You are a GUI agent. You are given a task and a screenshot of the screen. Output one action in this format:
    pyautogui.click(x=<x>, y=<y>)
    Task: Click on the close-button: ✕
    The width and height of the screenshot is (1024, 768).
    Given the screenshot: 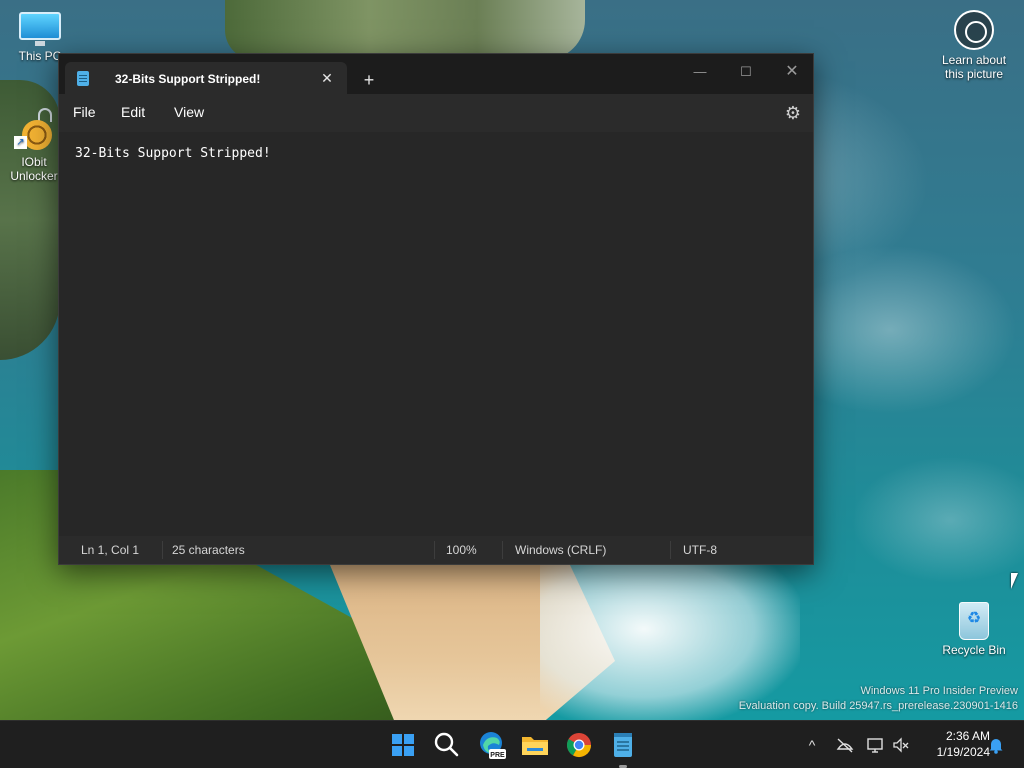 What is the action you would take?
    pyautogui.click(x=792, y=72)
    